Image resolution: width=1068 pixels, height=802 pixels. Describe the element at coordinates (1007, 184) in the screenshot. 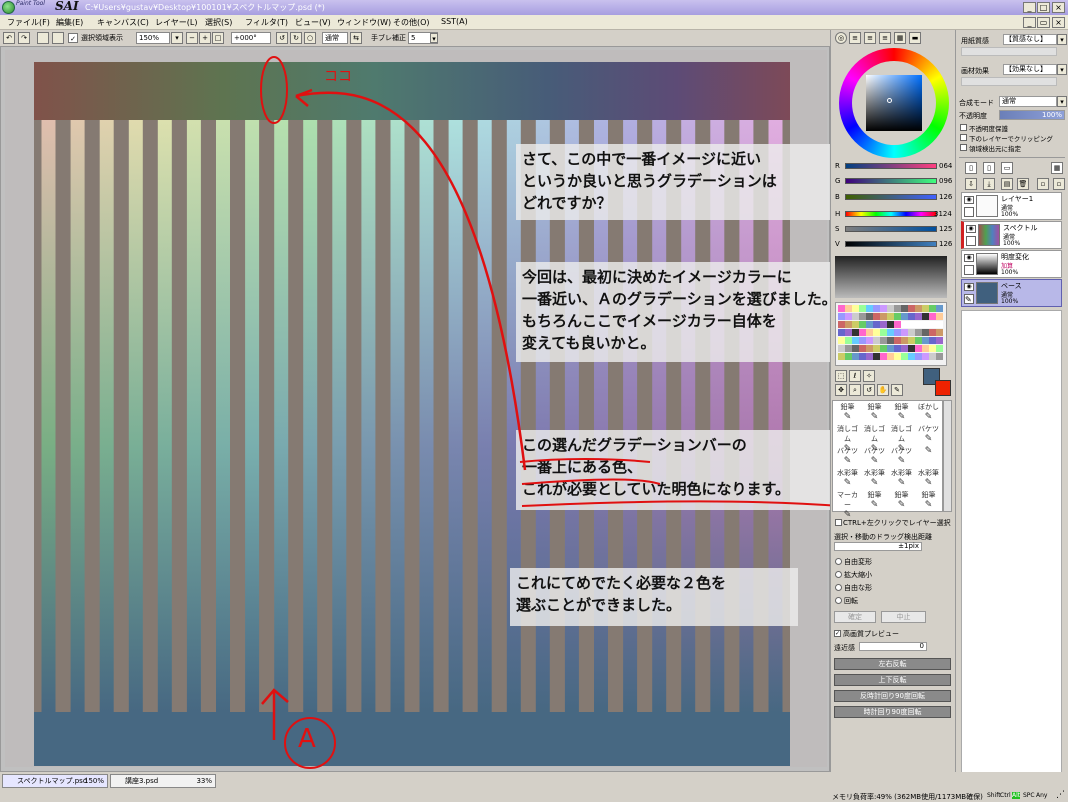

I see `clear-layer-icon: ▤` at that location.